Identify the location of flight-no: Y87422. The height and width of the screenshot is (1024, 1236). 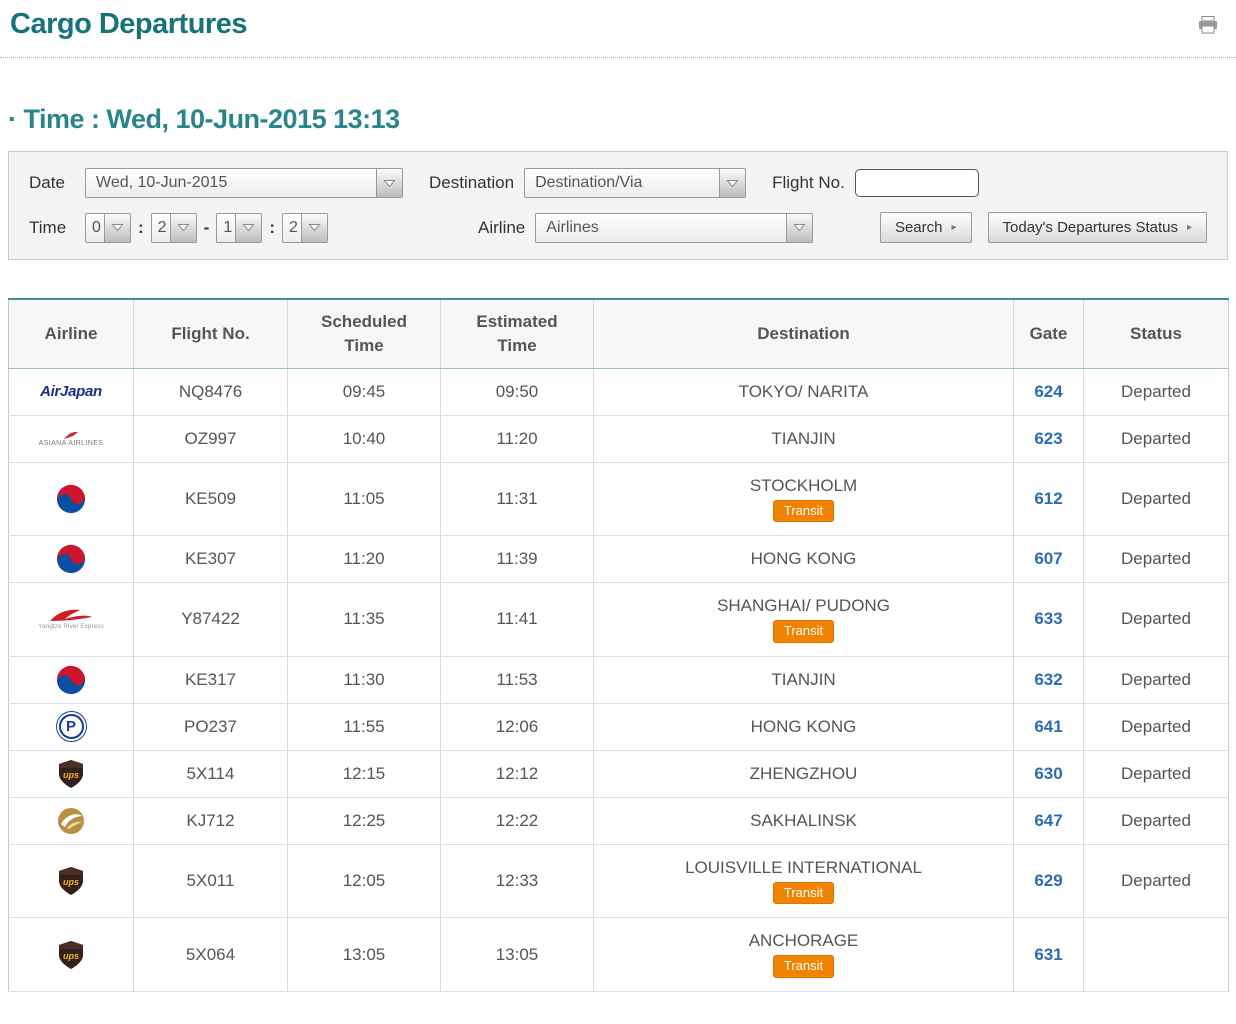
(210, 619).